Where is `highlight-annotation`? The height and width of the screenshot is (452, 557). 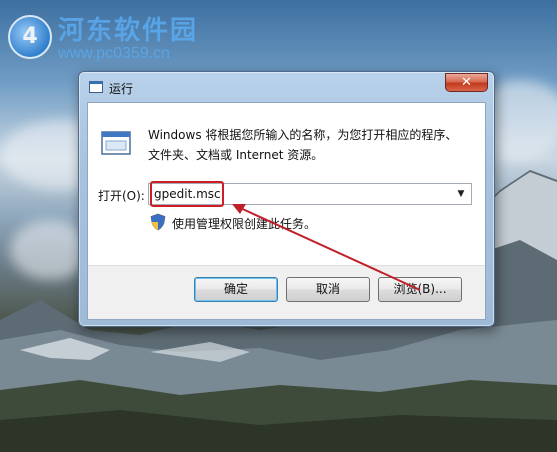
highlight-annotation is located at coordinates (187, 194).